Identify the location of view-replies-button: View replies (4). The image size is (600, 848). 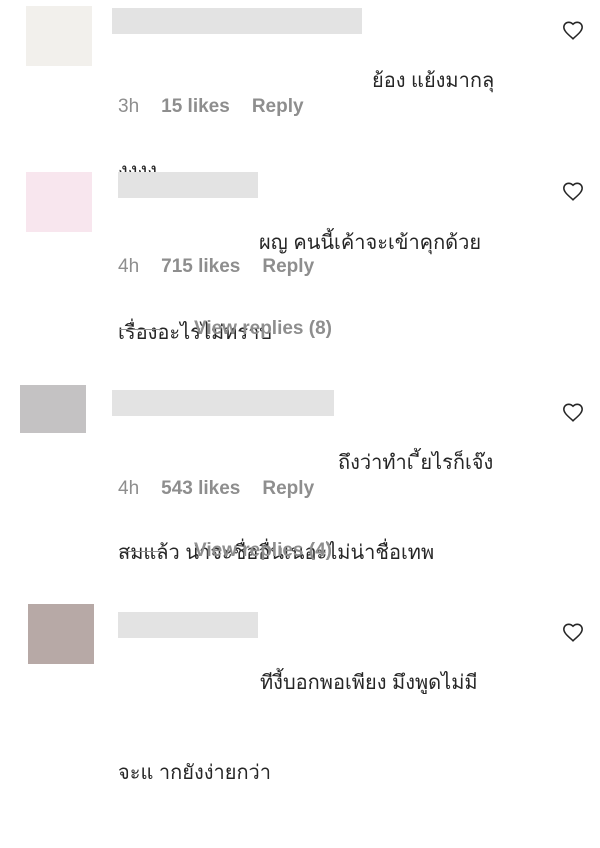
(226, 551).